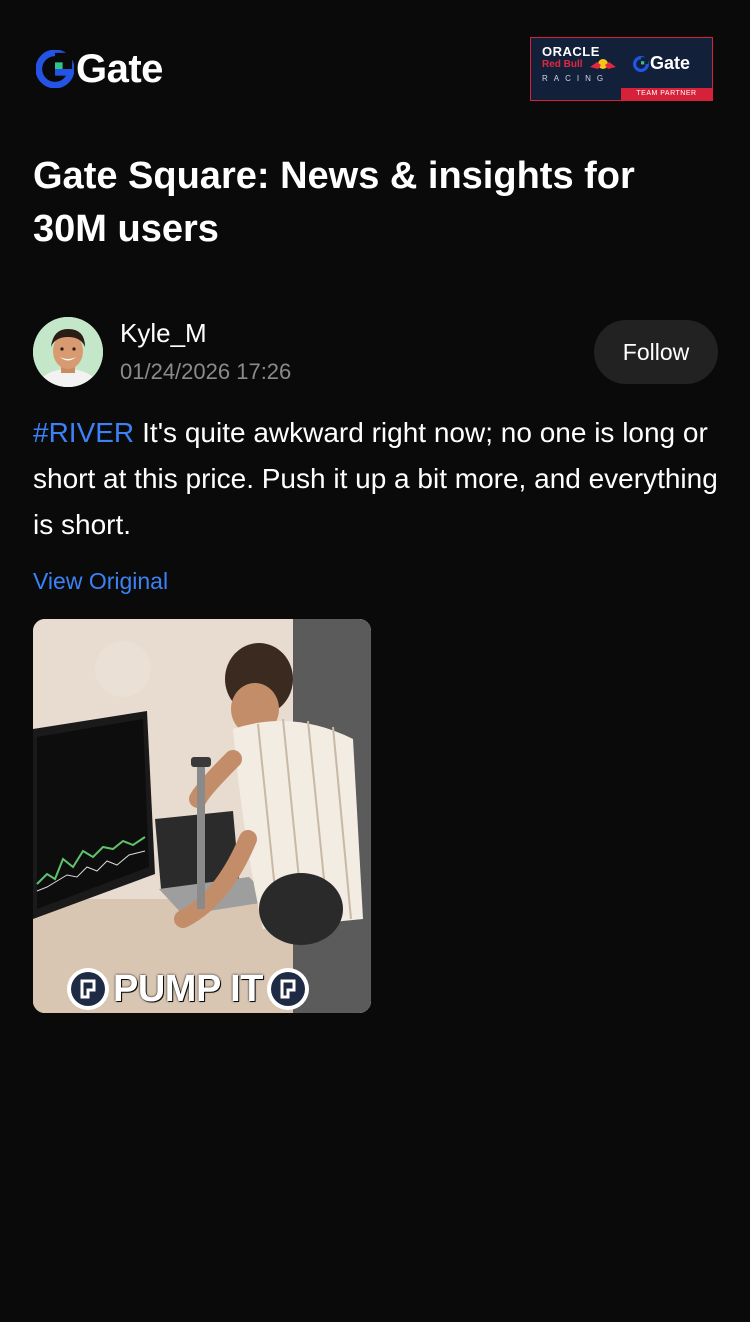  What do you see at coordinates (562, 64) in the screenshot?
I see `badge-redbull-text: Red Bull` at bounding box center [562, 64].